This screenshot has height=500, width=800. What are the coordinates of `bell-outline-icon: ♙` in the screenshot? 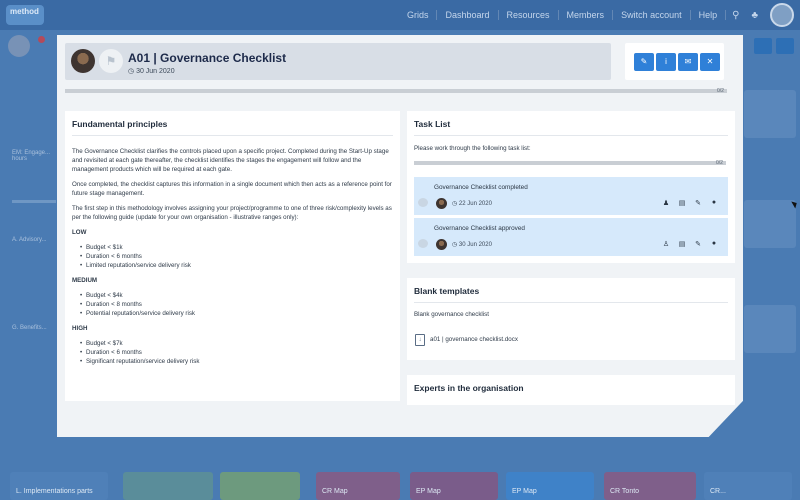 It's located at (666, 244).